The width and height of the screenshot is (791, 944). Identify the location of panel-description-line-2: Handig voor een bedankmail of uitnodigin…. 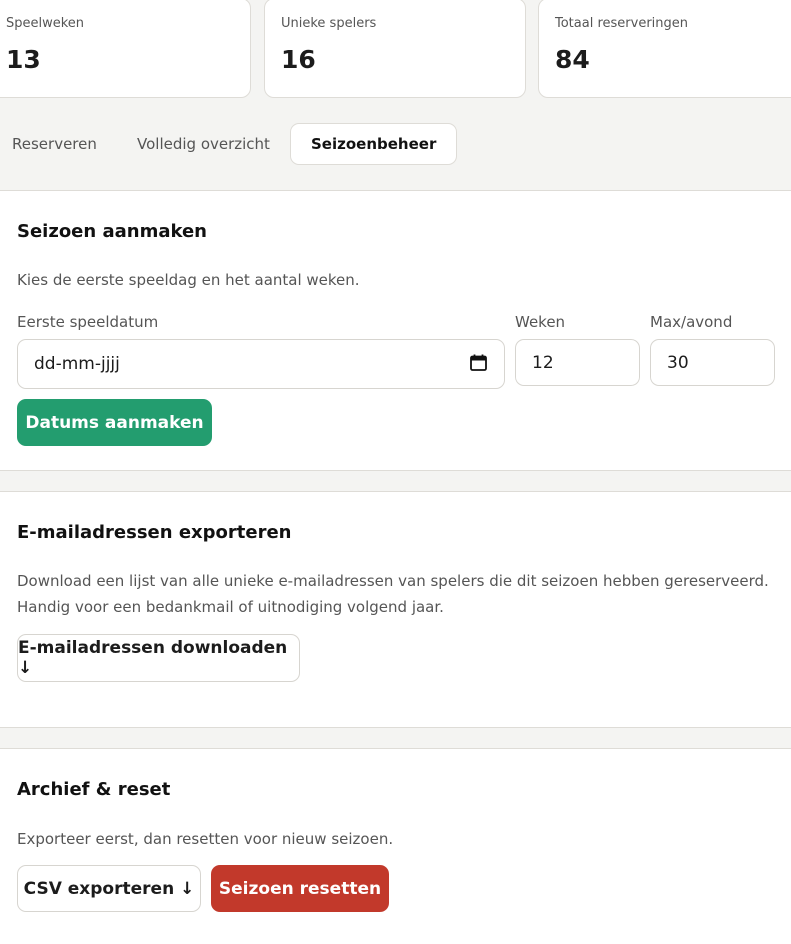
(230, 607).